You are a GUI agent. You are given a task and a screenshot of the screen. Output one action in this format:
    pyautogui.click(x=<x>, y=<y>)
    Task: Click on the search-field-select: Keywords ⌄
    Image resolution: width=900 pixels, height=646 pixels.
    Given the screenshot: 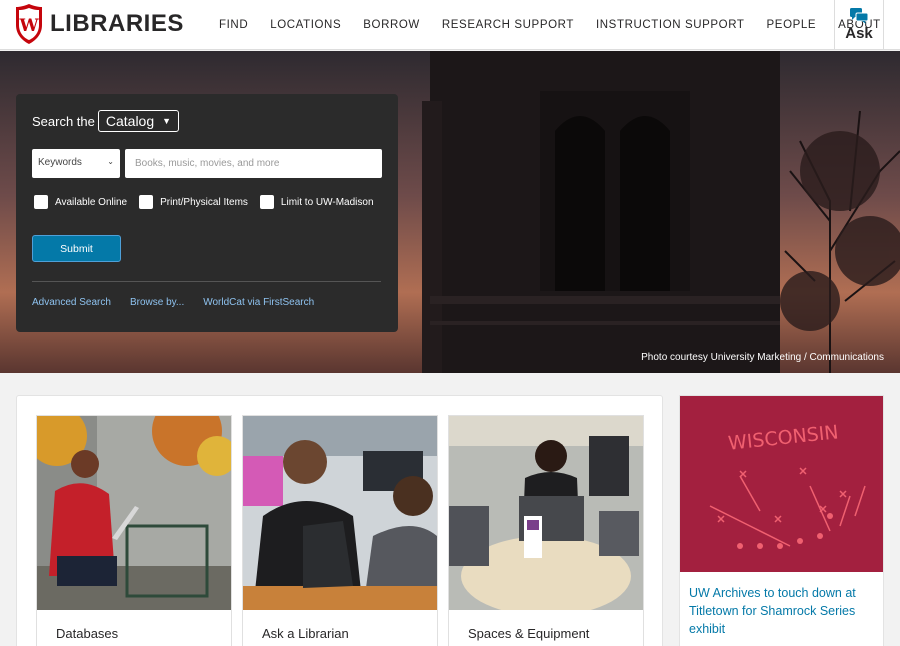 What is the action you would take?
    pyautogui.click(x=76, y=163)
    